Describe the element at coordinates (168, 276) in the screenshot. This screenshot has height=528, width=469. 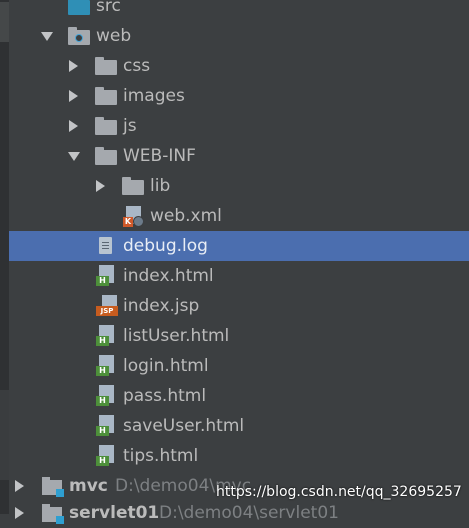
I see `tree-item-label: index.html` at that location.